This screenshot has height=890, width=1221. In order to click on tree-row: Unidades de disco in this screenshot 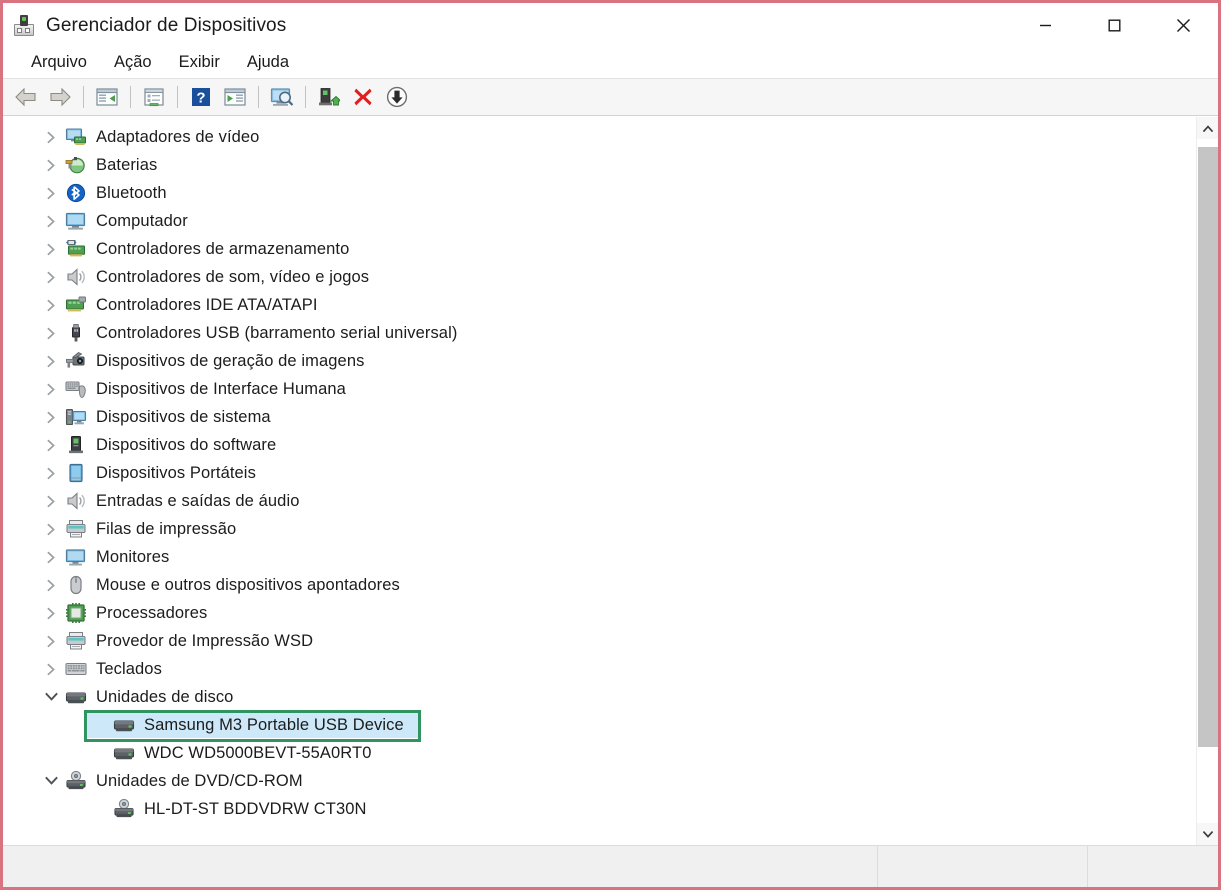, I will do `click(599, 697)`.